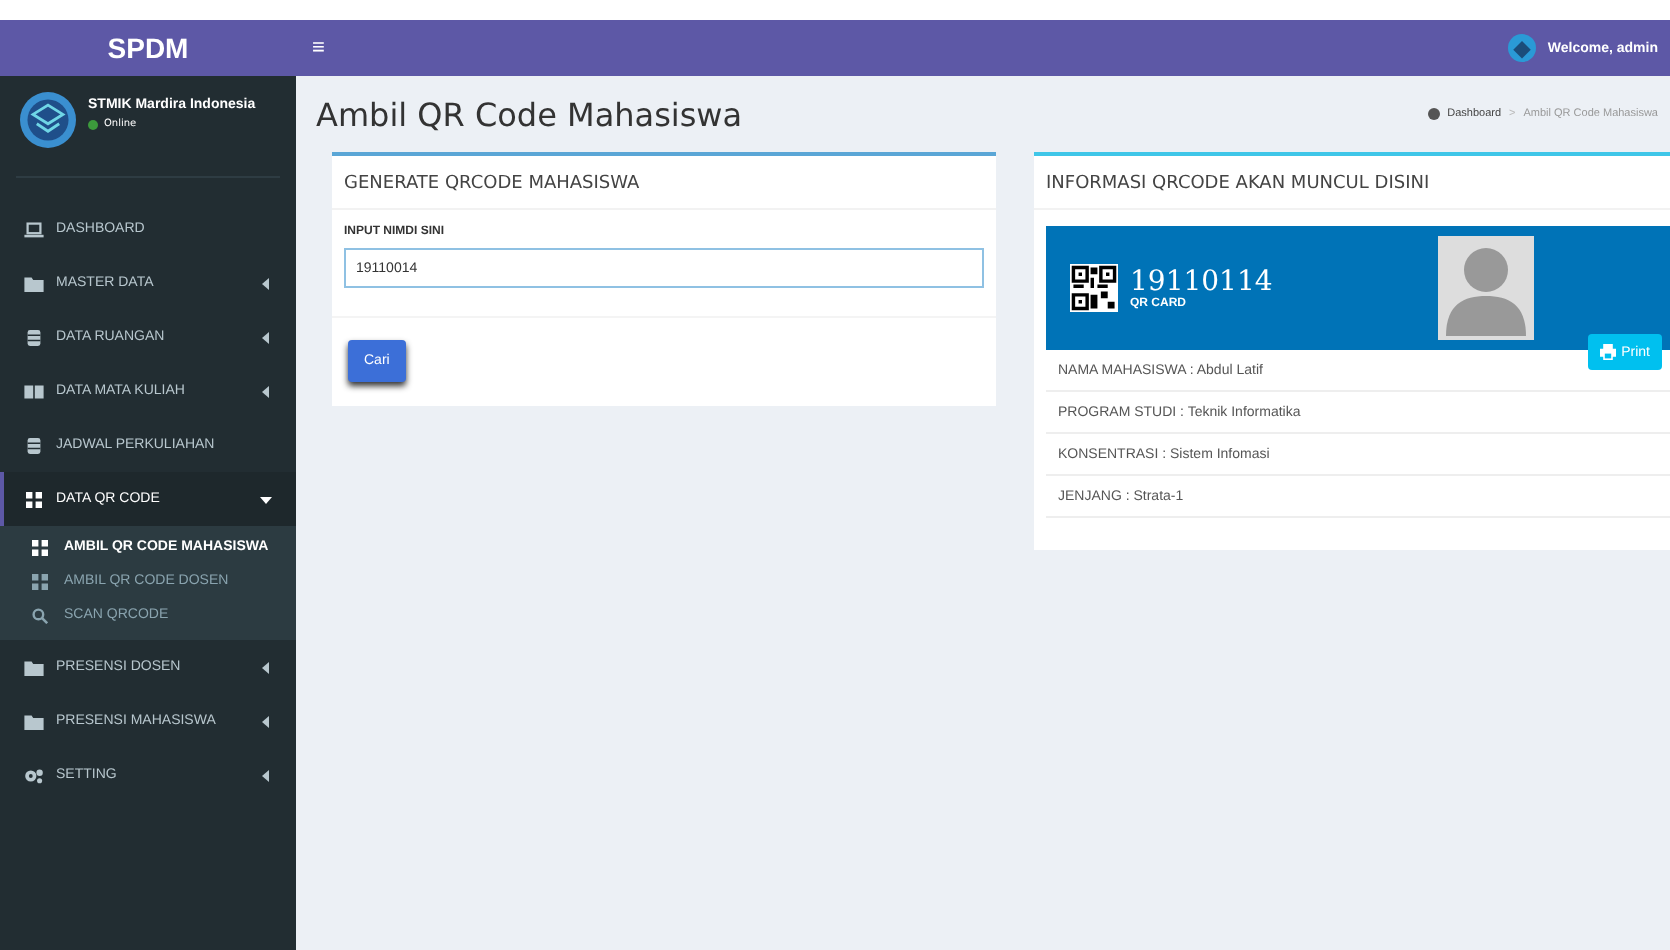 The width and height of the screenshot is (1670, 950). What do you see at coordinates (1352, 183) in the screenshot?
I see `panel-title: INFORMASI QRCODE AKAN MUNCUL DISINI` at bounding box center [1352, 183].